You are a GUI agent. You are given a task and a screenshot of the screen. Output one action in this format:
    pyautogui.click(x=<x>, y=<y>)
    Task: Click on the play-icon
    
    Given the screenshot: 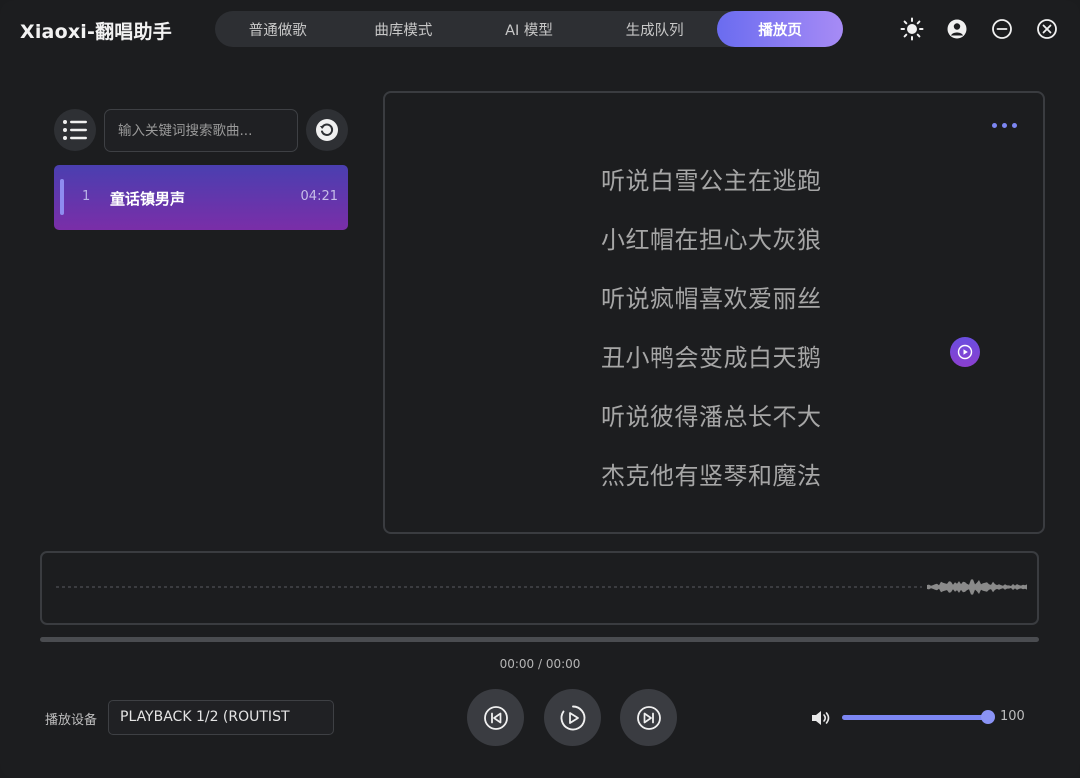 What is the action you would take?
    pyautogui.click(x=572, y=717)
    